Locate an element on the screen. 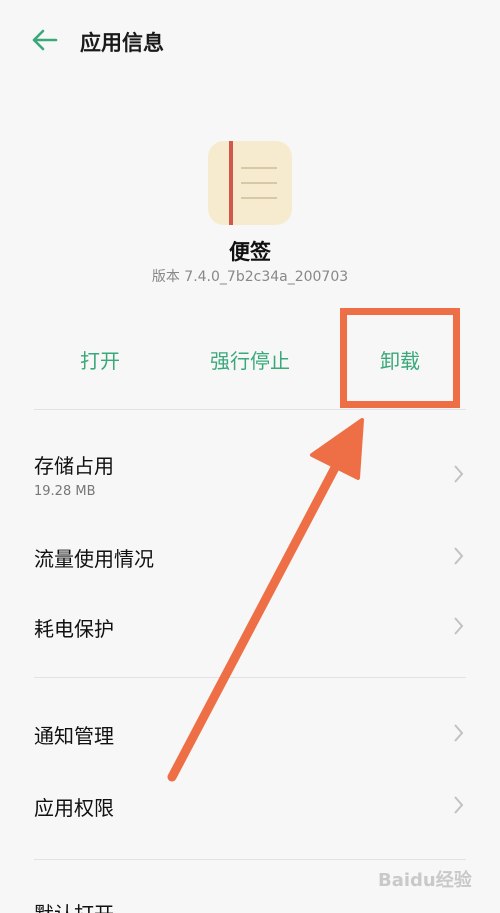  open-button: 打开 is located at coordinates (100, 359).